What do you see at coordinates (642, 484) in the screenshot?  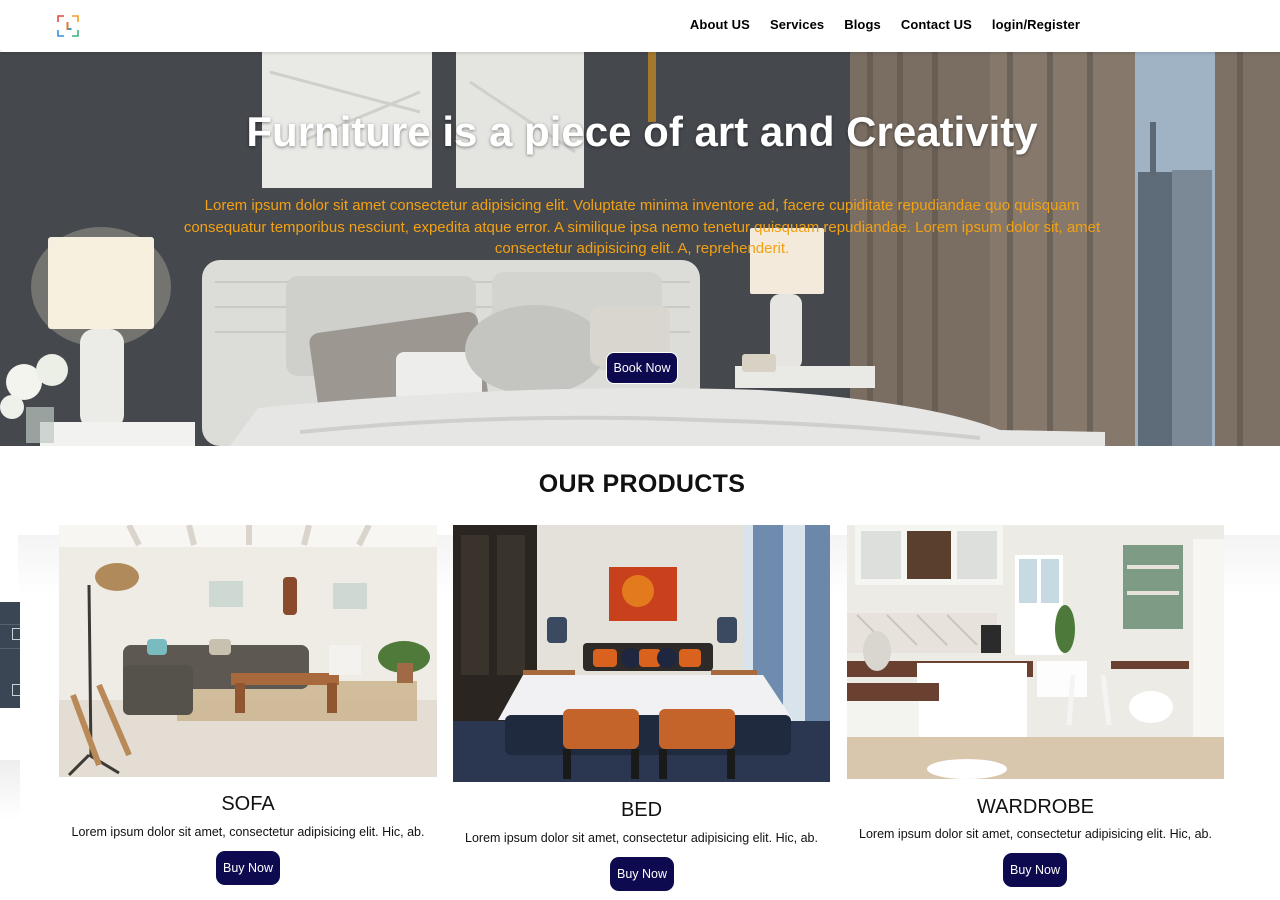 I see `products-section-title: OUR PRODUCTS` at bounding box center [642, 484].